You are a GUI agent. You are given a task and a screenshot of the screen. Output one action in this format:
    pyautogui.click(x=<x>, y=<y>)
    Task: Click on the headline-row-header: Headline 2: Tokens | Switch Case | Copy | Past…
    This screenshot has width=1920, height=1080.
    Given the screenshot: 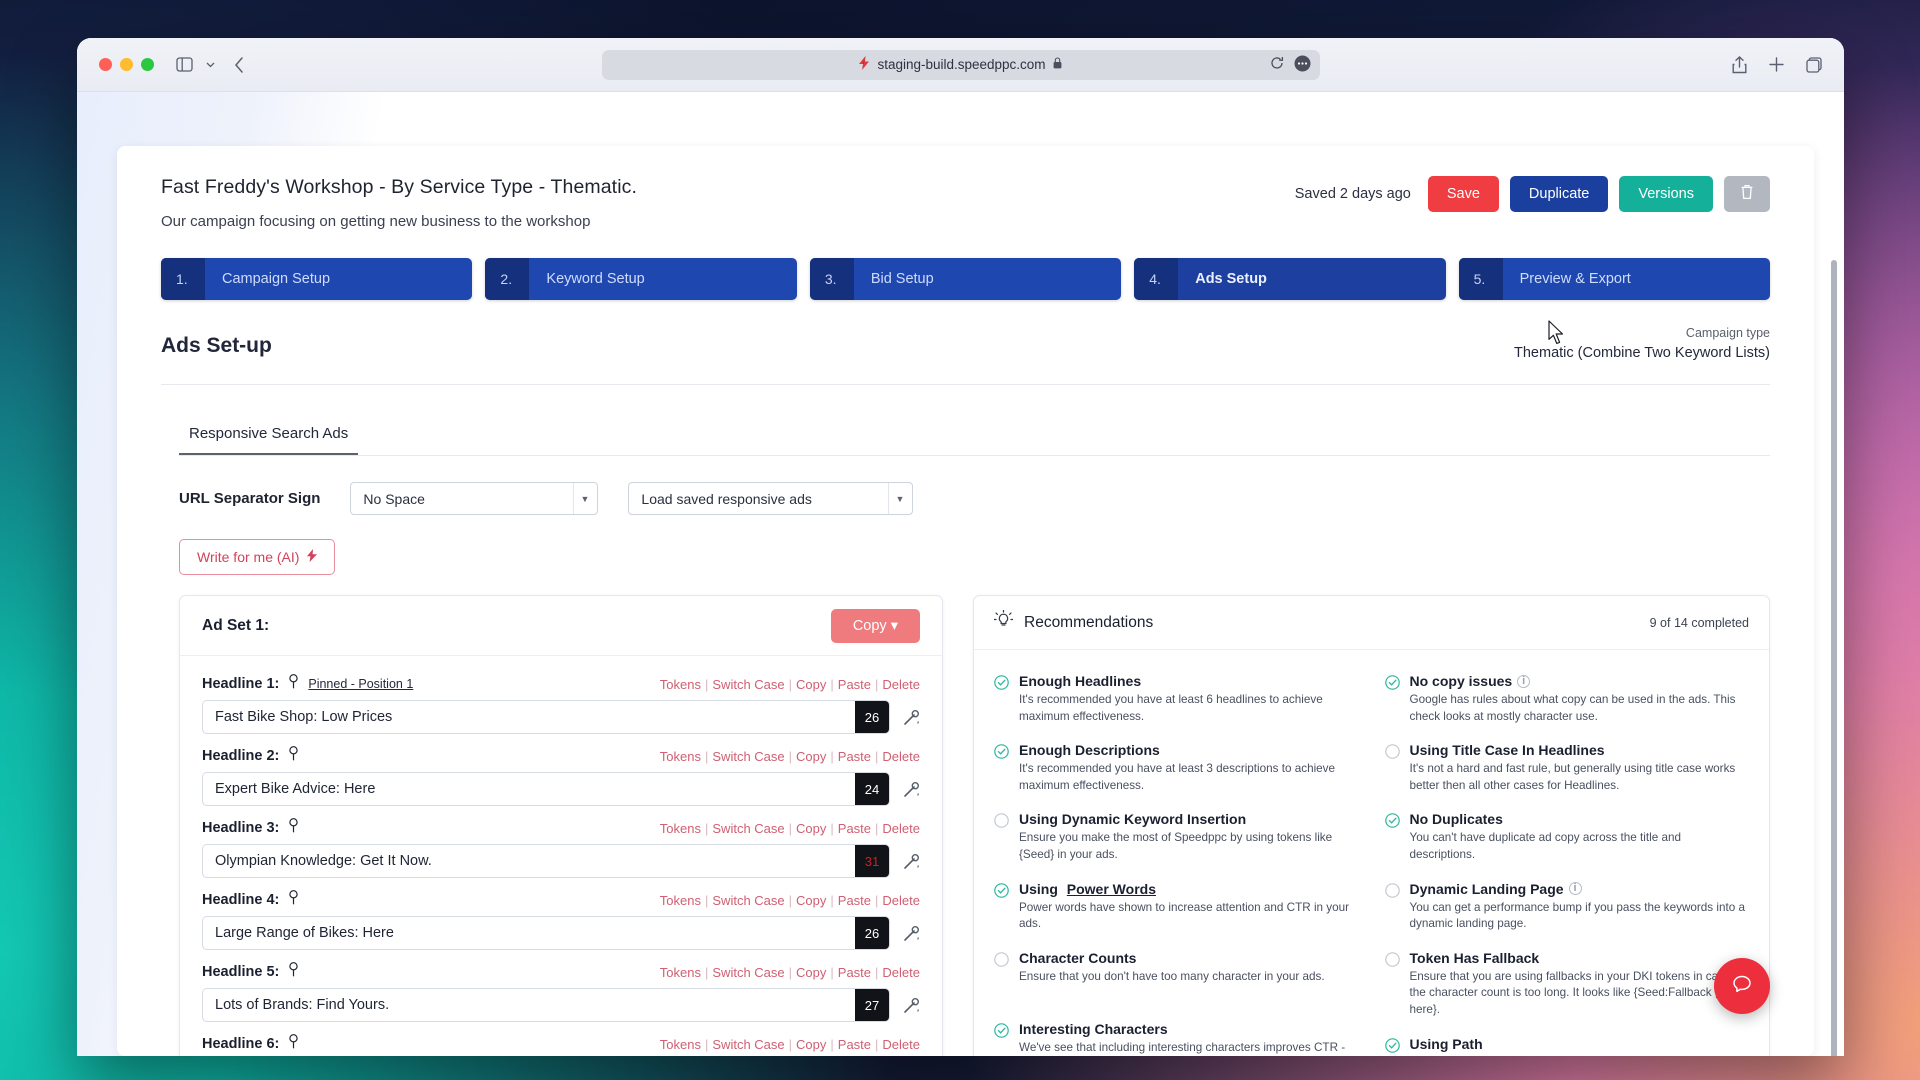 What is the action you would take?
    pyautogui.click(x=561, y=753)
    